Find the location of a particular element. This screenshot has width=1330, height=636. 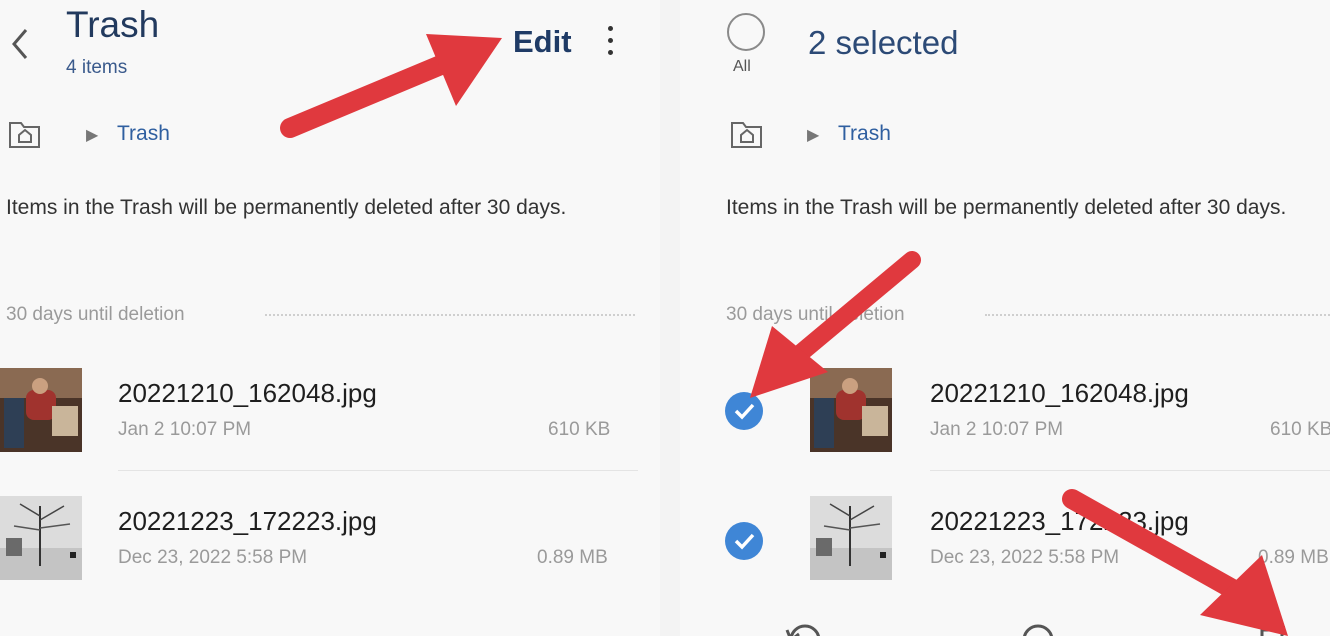

delete-icon is located at coordinates (1272, 628).